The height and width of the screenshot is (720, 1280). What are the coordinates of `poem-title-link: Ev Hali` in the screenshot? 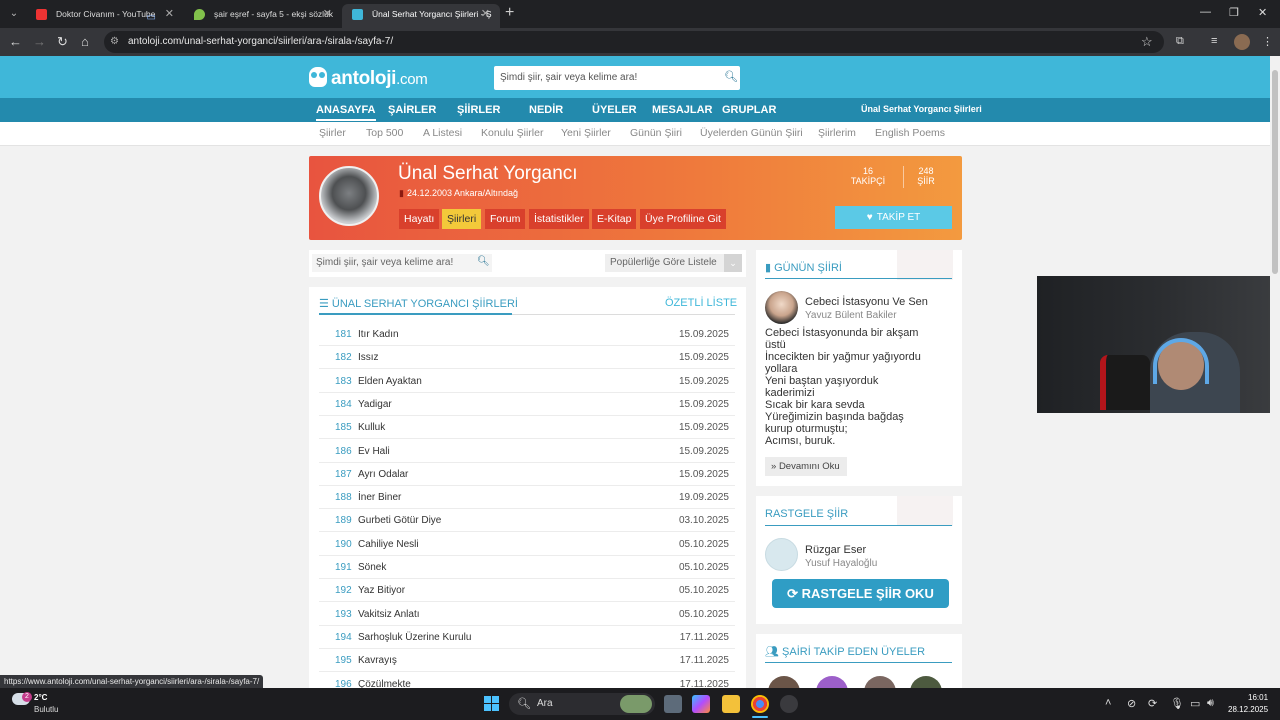 It's located at (374, 451).